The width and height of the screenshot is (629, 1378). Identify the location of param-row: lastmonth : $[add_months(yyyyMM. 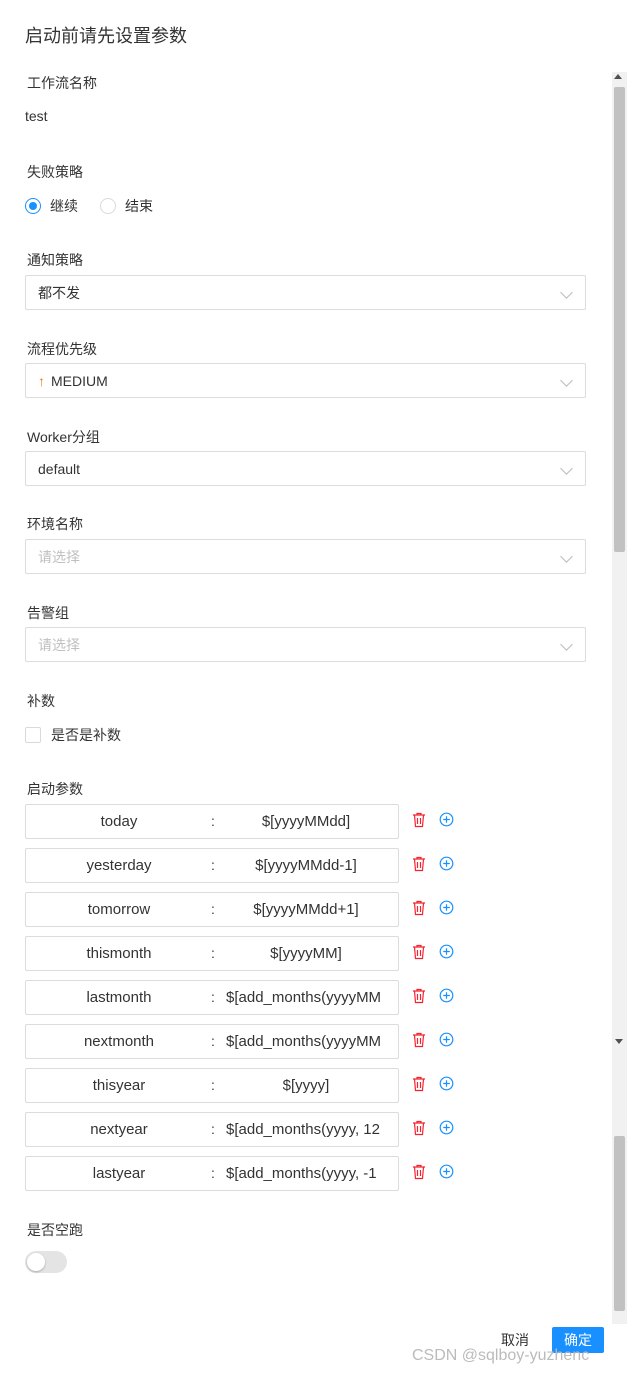
(245, 997).